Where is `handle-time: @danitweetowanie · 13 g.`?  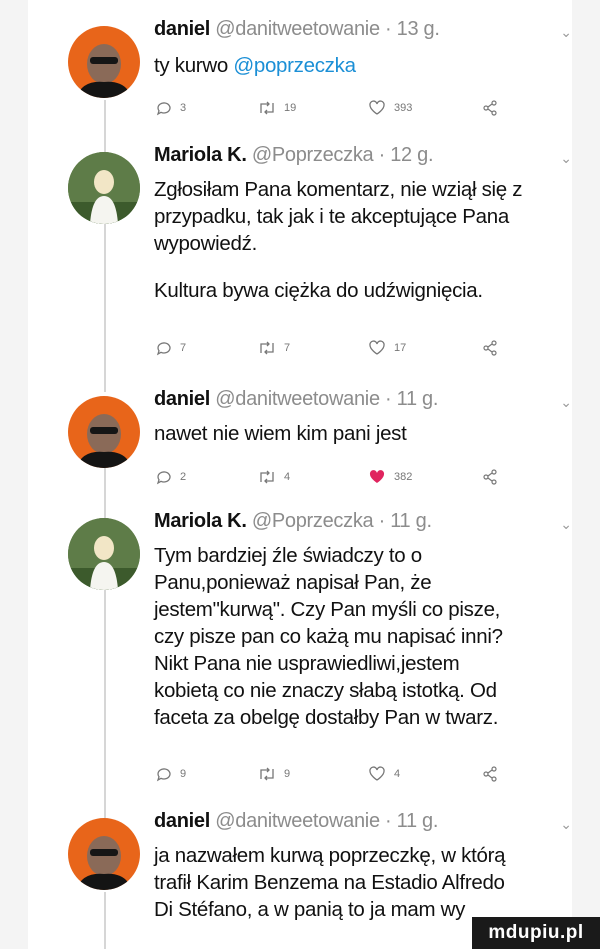
handle-time: @danitweetowanie · 13 g. is located at coordinates (327, 29).